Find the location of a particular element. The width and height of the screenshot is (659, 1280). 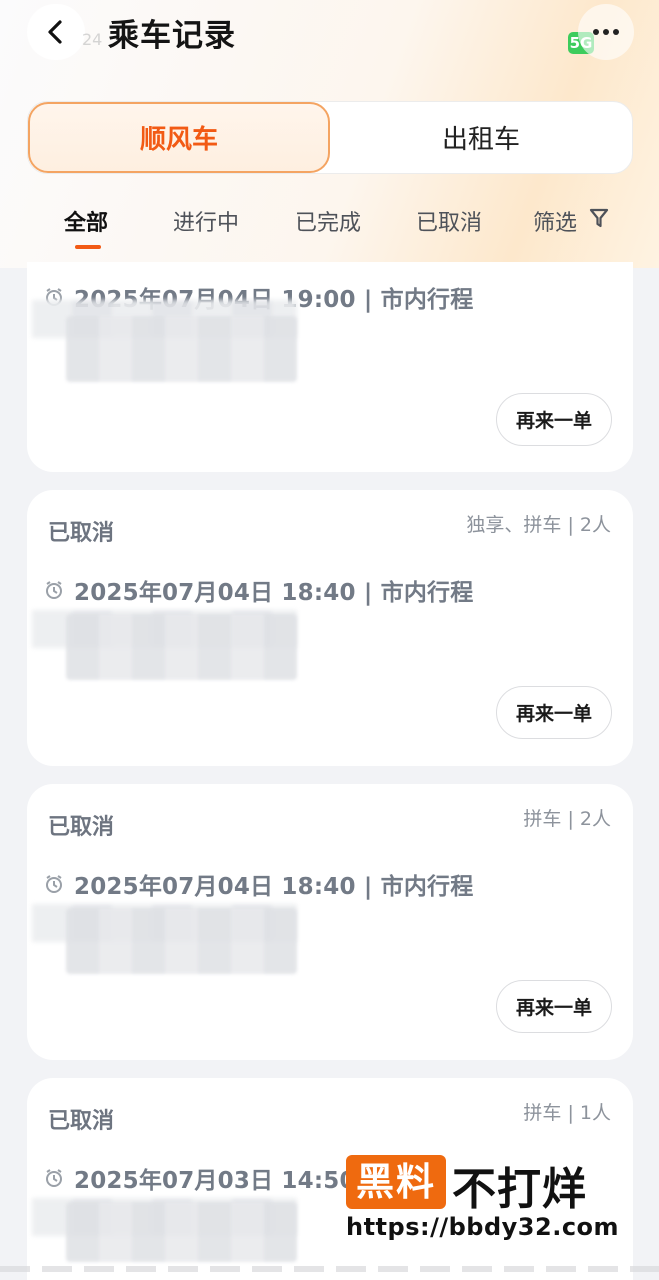

status-bar-time: 24 is located at coordinates (92, 39).